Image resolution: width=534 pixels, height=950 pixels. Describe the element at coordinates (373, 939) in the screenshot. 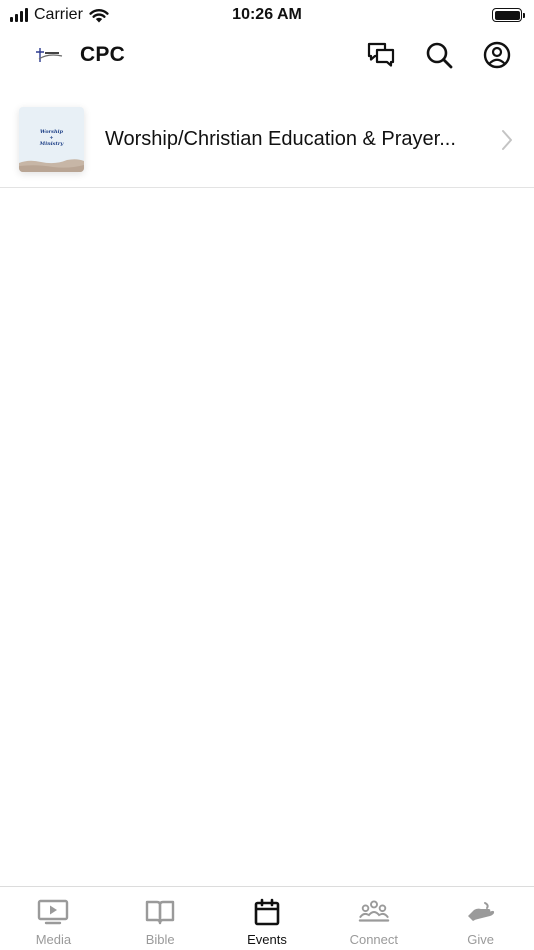

I see `tab-label-connect: Connect` at that location.